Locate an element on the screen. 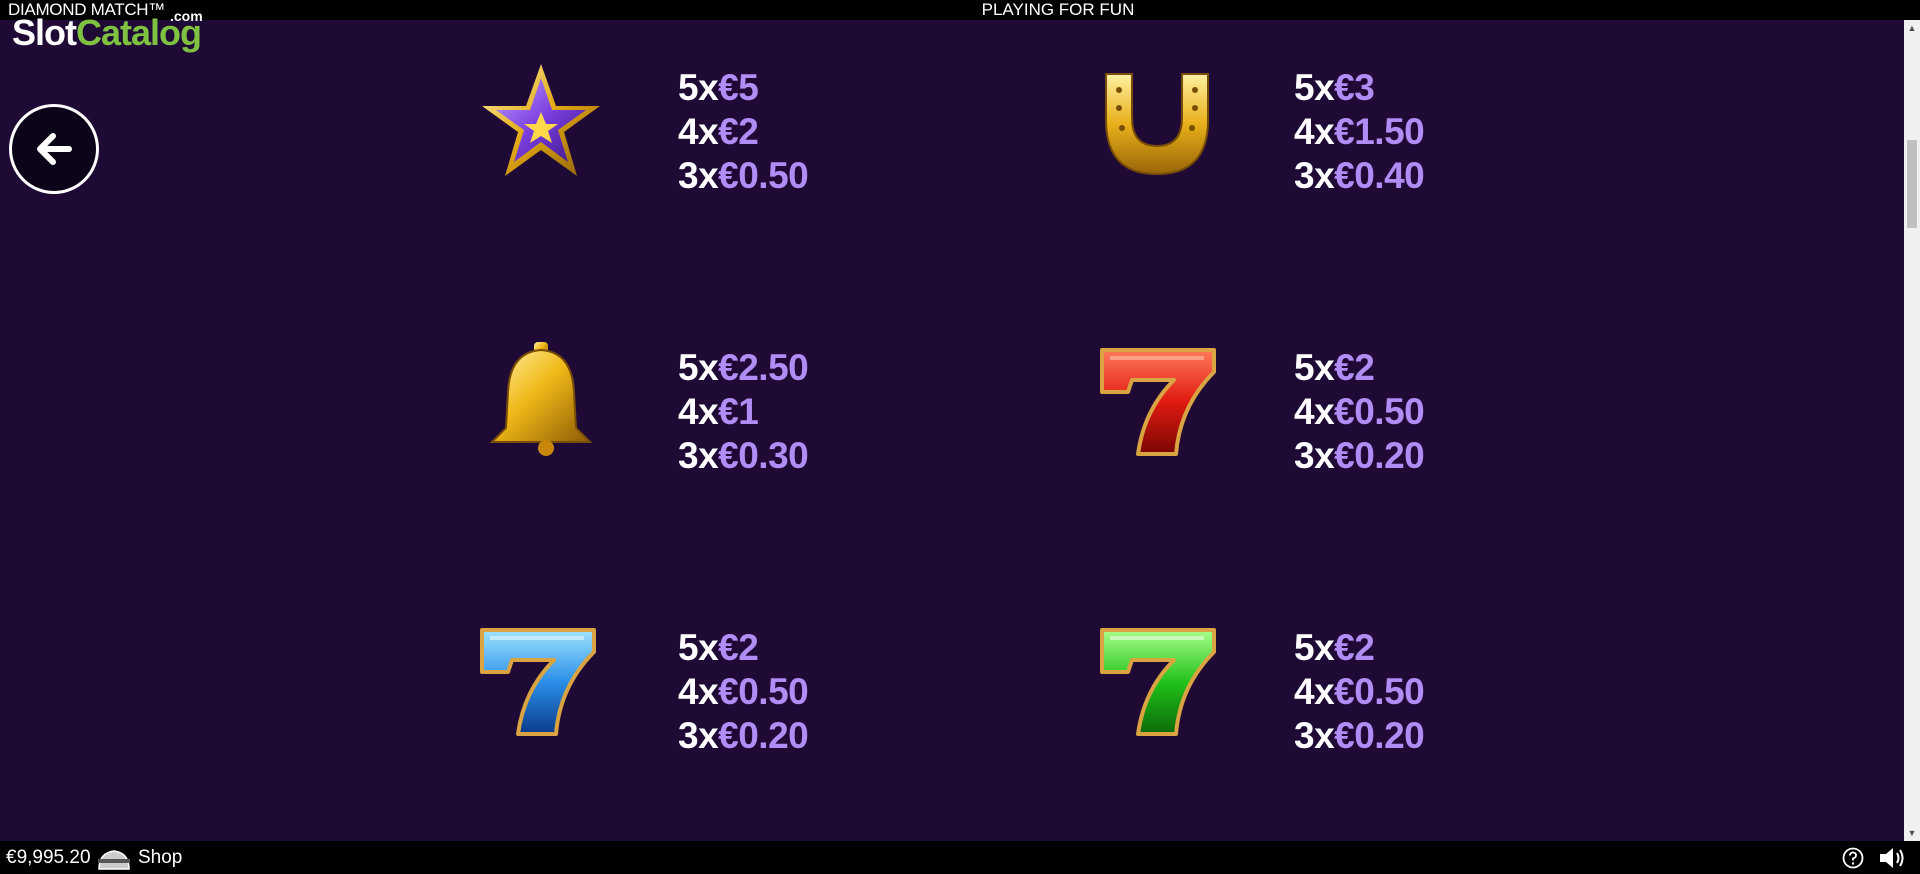 Image resolution: width=1920 pixels, height=874 pixels. scroll-up-arrow-icon: ▲ is located at coordinates (1912, 28).